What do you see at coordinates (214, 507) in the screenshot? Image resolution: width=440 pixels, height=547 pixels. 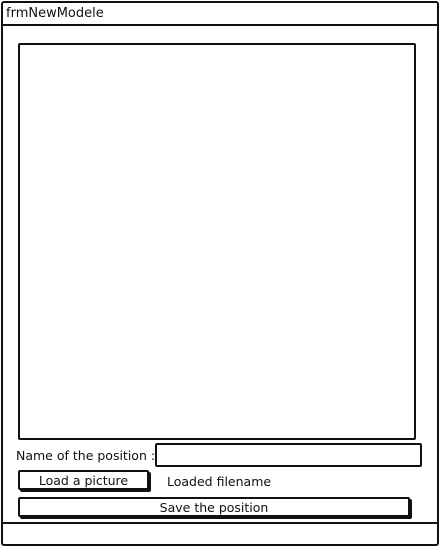 I see `save-position-button: Save the position` at bounding box center [214, 507].